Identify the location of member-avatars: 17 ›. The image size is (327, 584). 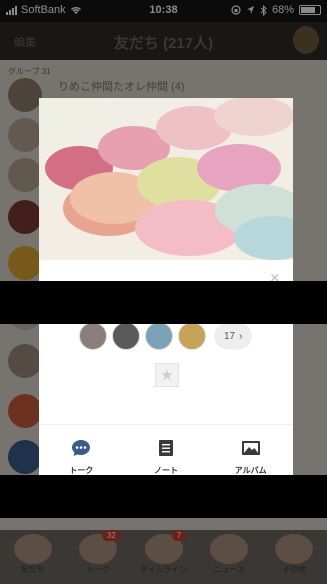
(166, 336).